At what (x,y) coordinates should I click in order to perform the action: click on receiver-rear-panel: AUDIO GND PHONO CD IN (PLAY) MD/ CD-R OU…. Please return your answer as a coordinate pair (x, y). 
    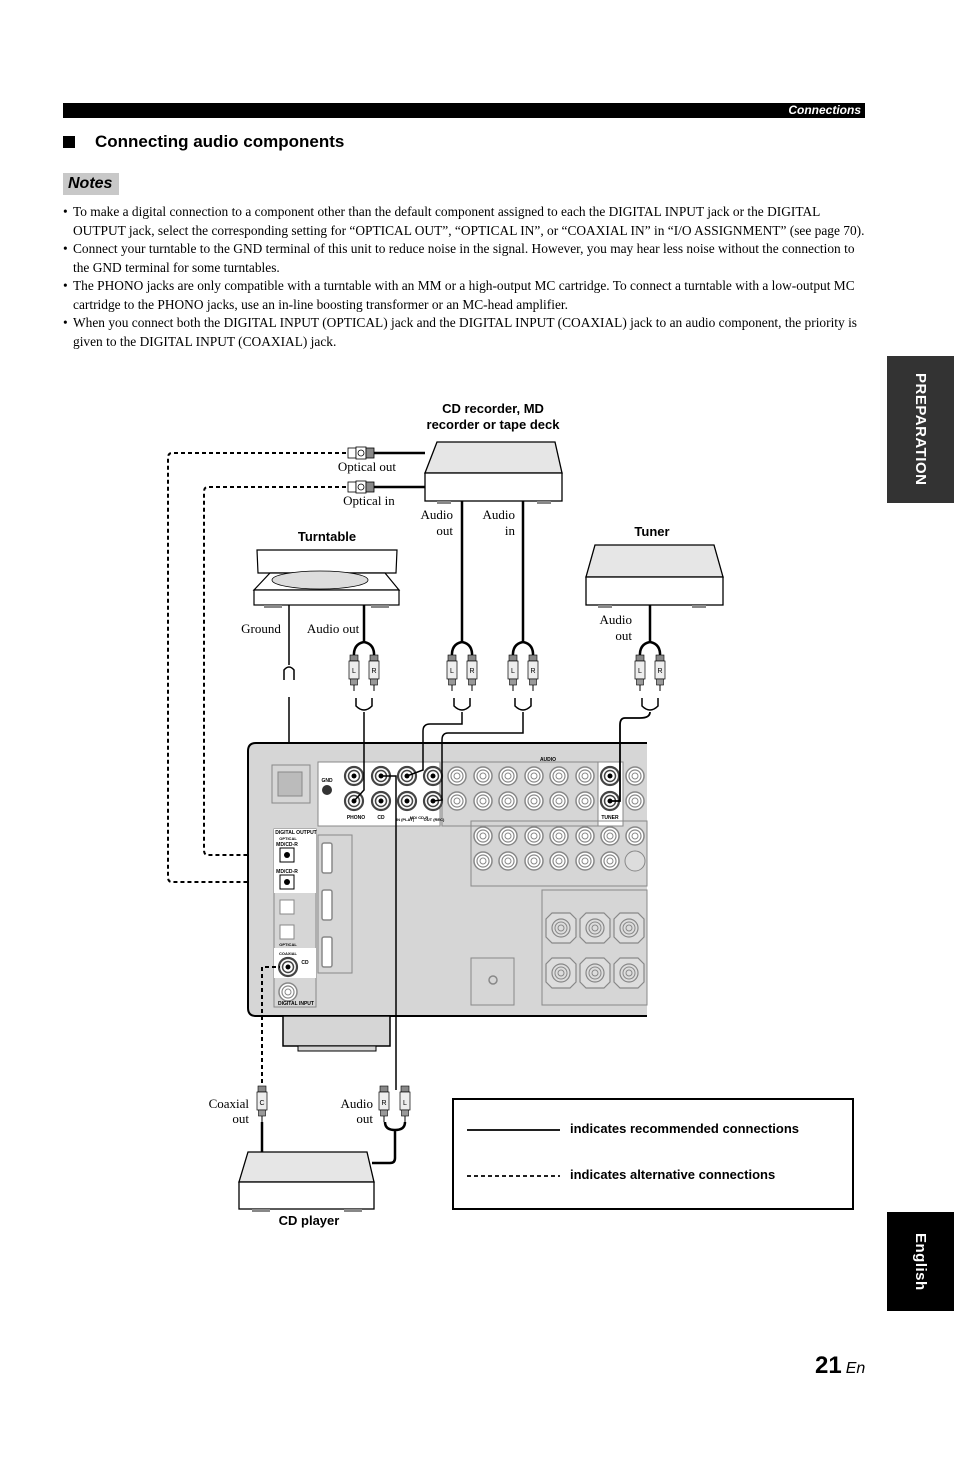
    Looking at the image, I should click on (447, 897).